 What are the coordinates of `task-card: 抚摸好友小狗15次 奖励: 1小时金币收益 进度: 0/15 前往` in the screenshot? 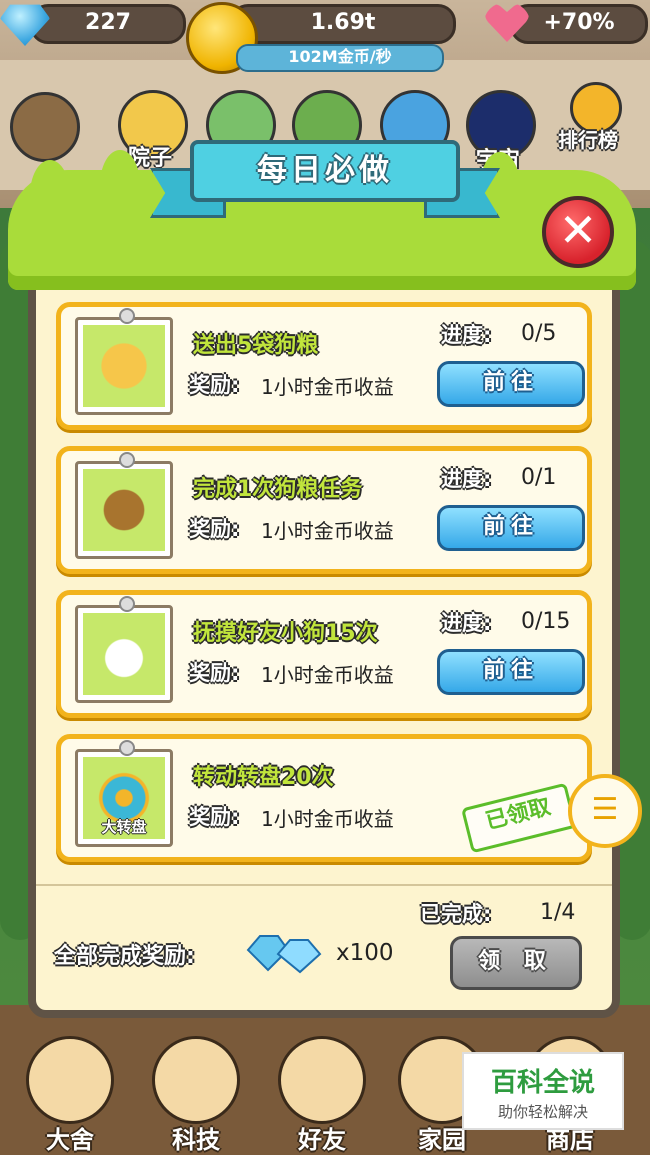 It's located at (324, 654).